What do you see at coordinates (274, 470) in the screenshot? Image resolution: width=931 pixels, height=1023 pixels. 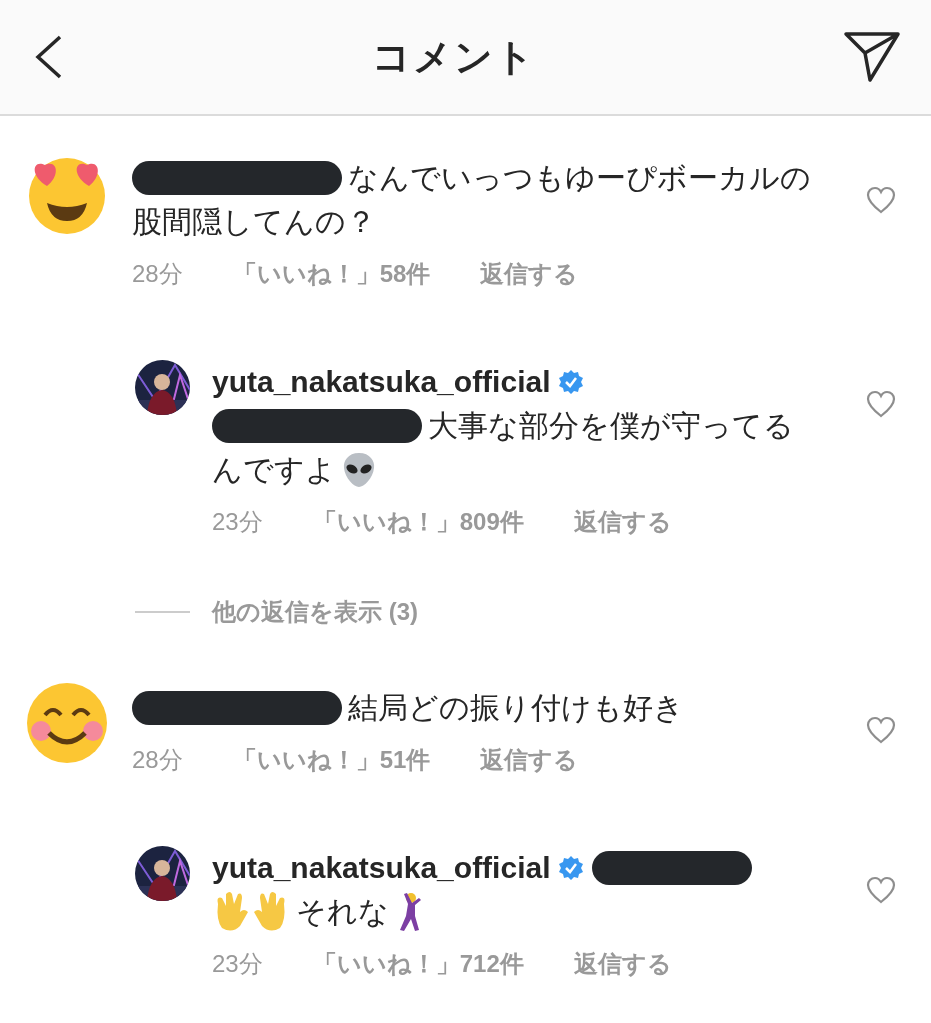 I see `comment-text: んですよ` at bounding box center [274, 470].